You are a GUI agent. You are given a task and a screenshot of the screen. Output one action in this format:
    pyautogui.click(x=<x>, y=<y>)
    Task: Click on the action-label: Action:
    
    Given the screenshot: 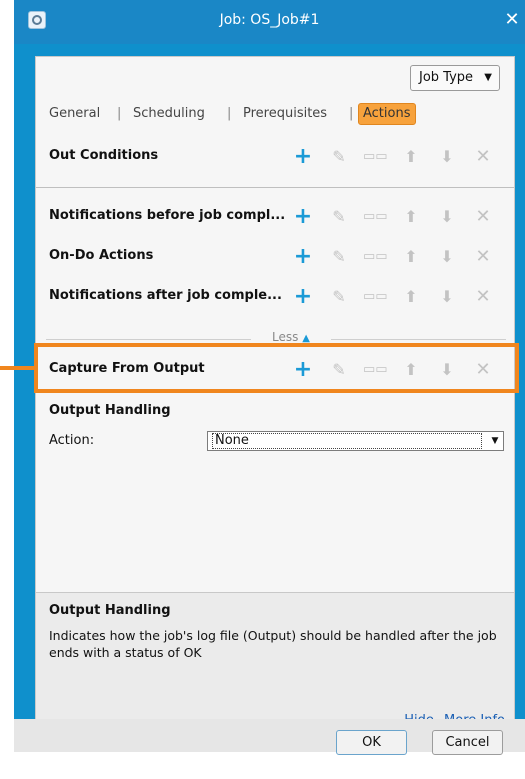 What is the action you would take?
    pyautogui.click(x=72, y=440)
    